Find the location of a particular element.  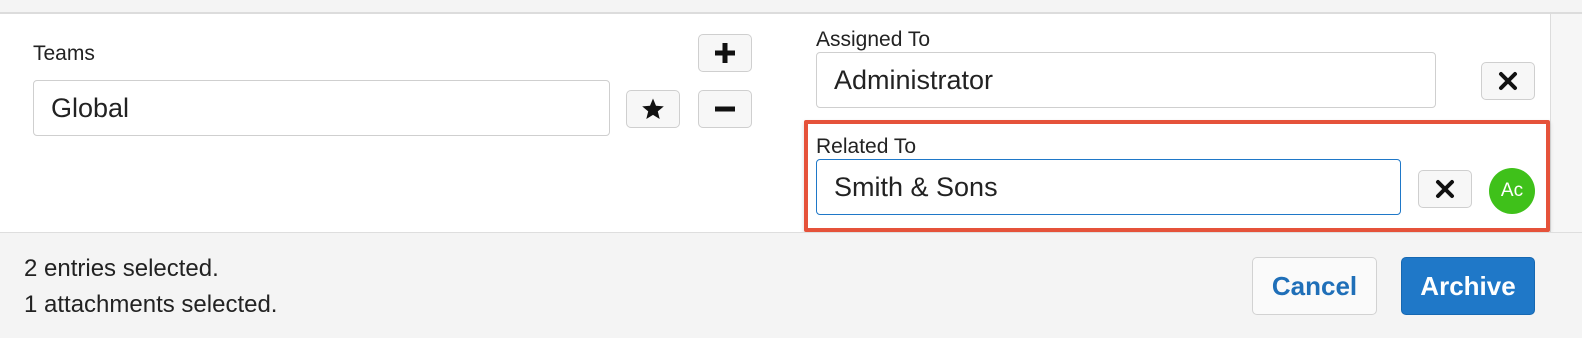

clear-assigned-button is located at coordinates (1508, 81).